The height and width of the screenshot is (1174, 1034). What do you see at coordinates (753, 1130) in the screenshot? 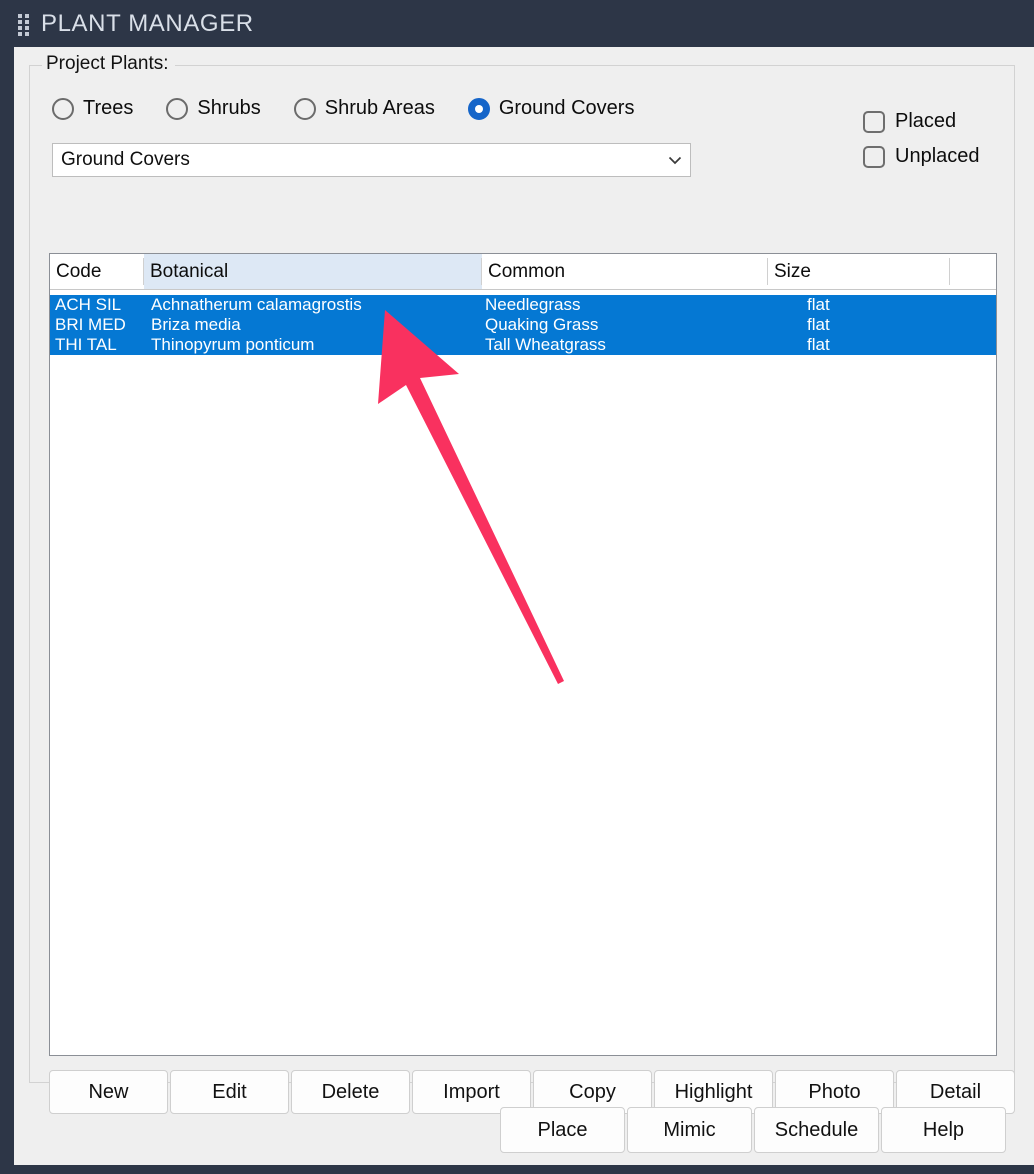
I see `dialog-buttons: Place Mimic Schedule Help` at bounding box center [753, 1130].